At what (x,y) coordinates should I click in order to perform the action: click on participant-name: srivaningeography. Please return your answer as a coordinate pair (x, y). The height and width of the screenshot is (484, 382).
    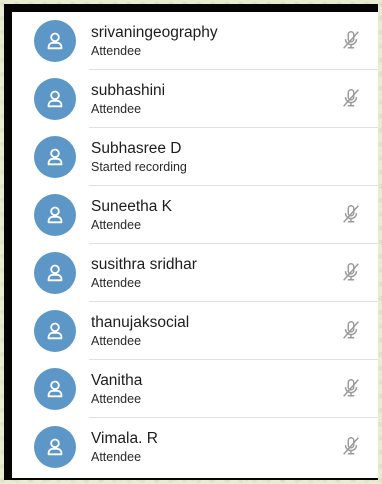
    Looking at the image, I should click on (154, 32).